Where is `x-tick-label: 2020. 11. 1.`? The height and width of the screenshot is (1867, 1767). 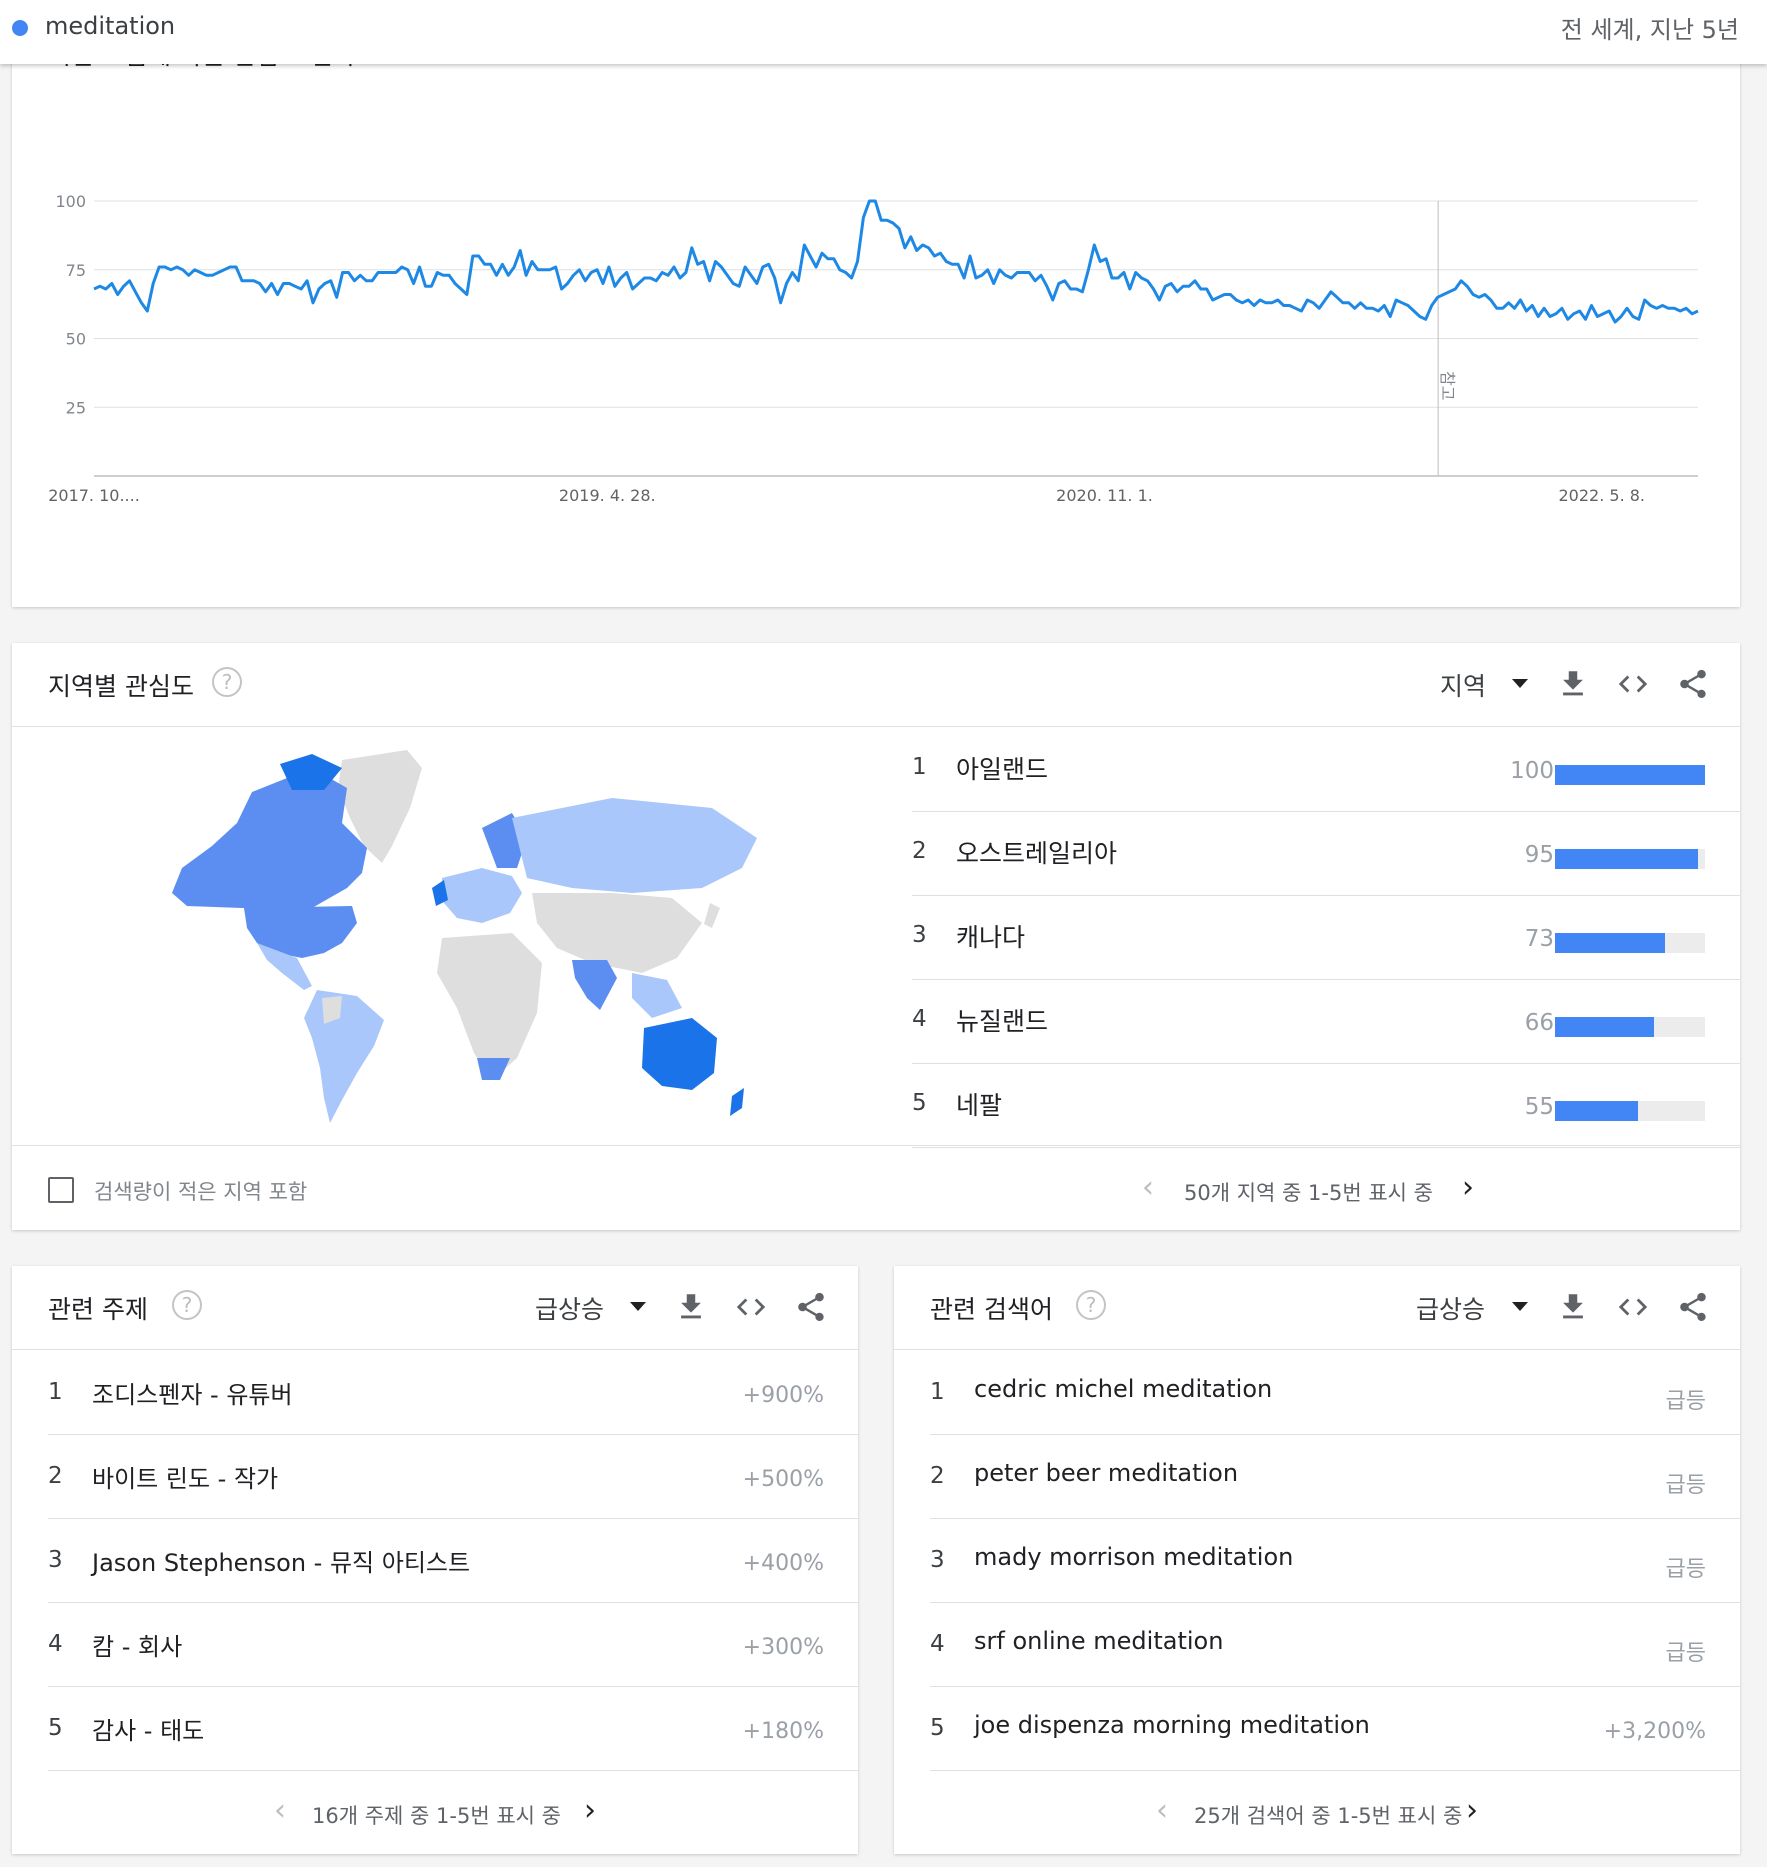 x-tick-label: 2020. 11. 1. is located at coordinates (1104, 495).